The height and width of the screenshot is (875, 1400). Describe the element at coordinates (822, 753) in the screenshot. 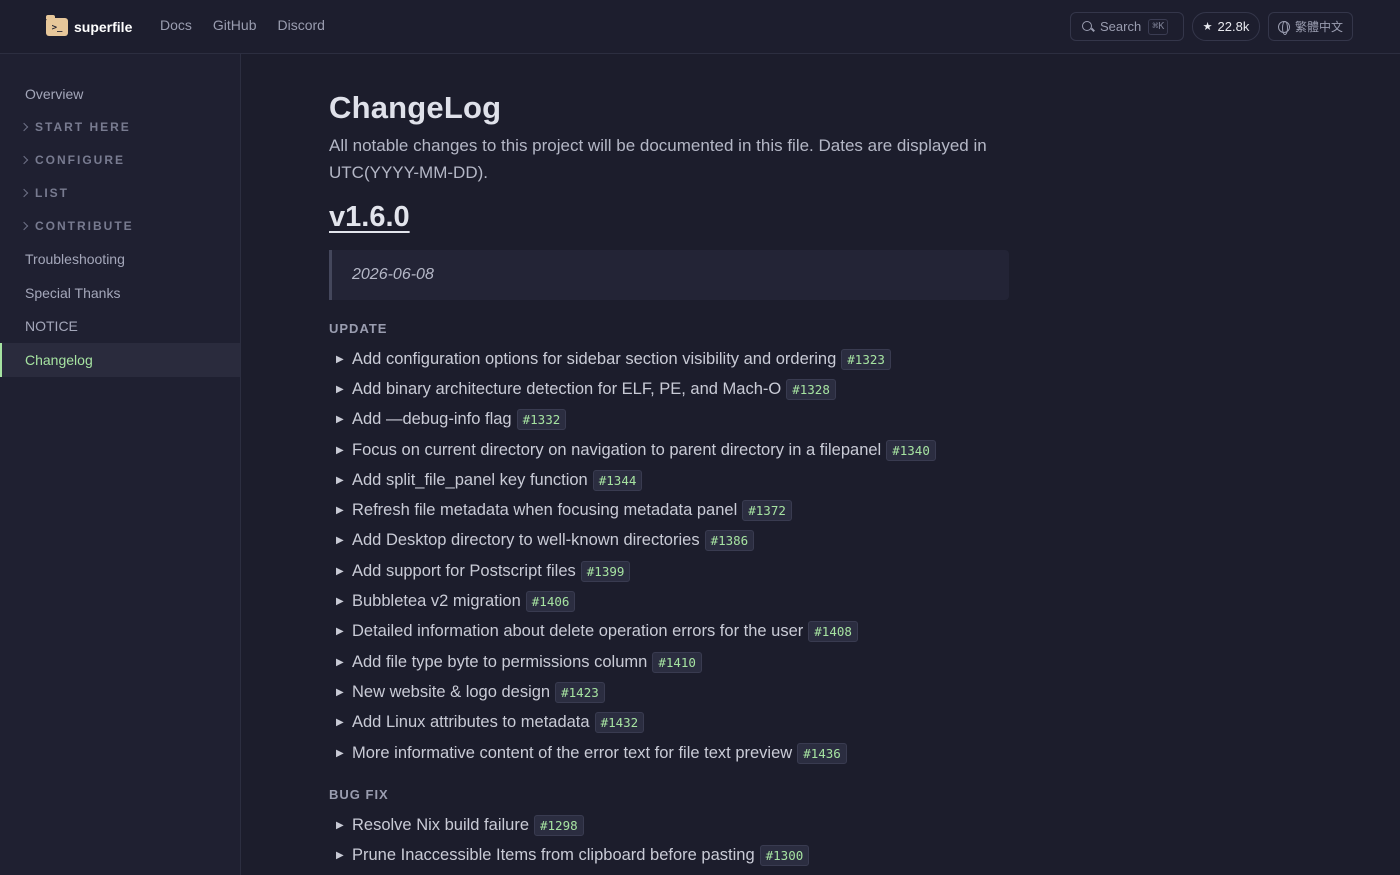

I see `pr-link: #1436` at that location.